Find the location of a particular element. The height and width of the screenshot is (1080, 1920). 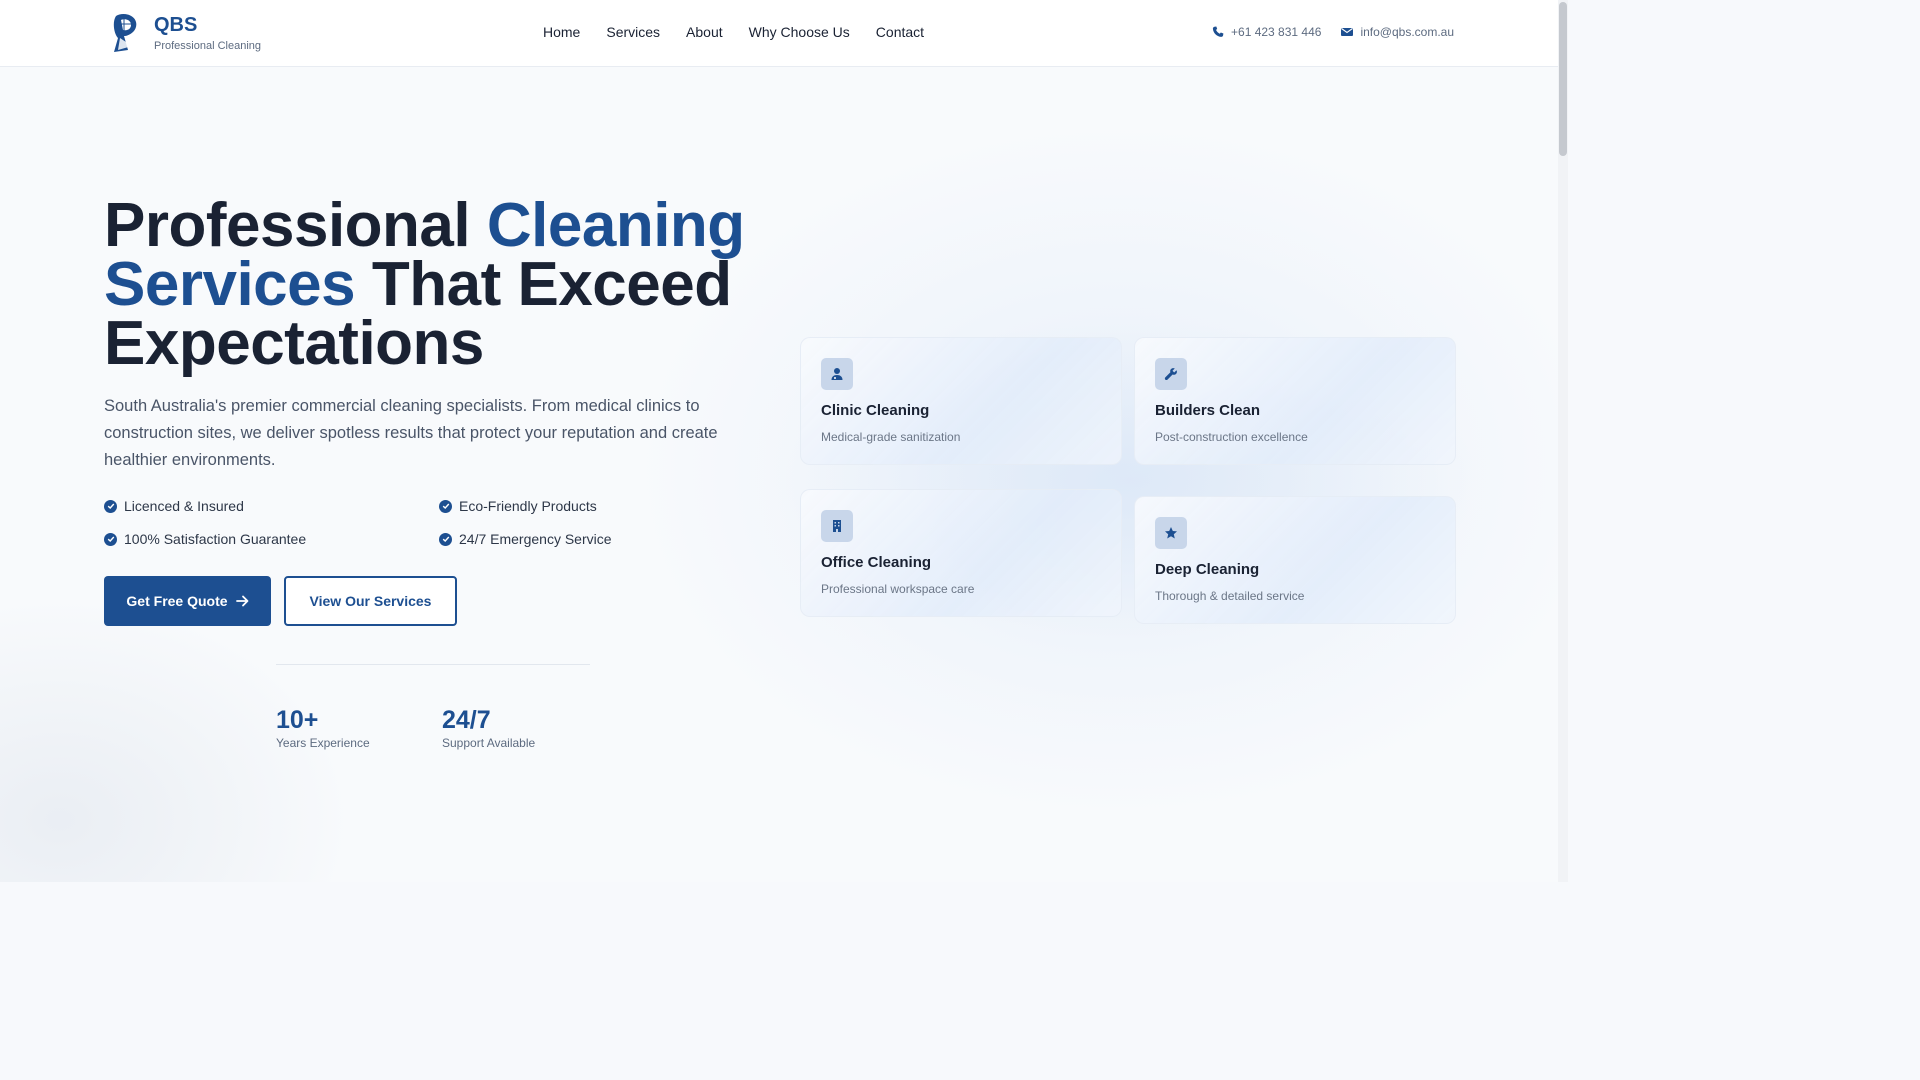

brand-name: QBS is located at coordinates (176, 25).